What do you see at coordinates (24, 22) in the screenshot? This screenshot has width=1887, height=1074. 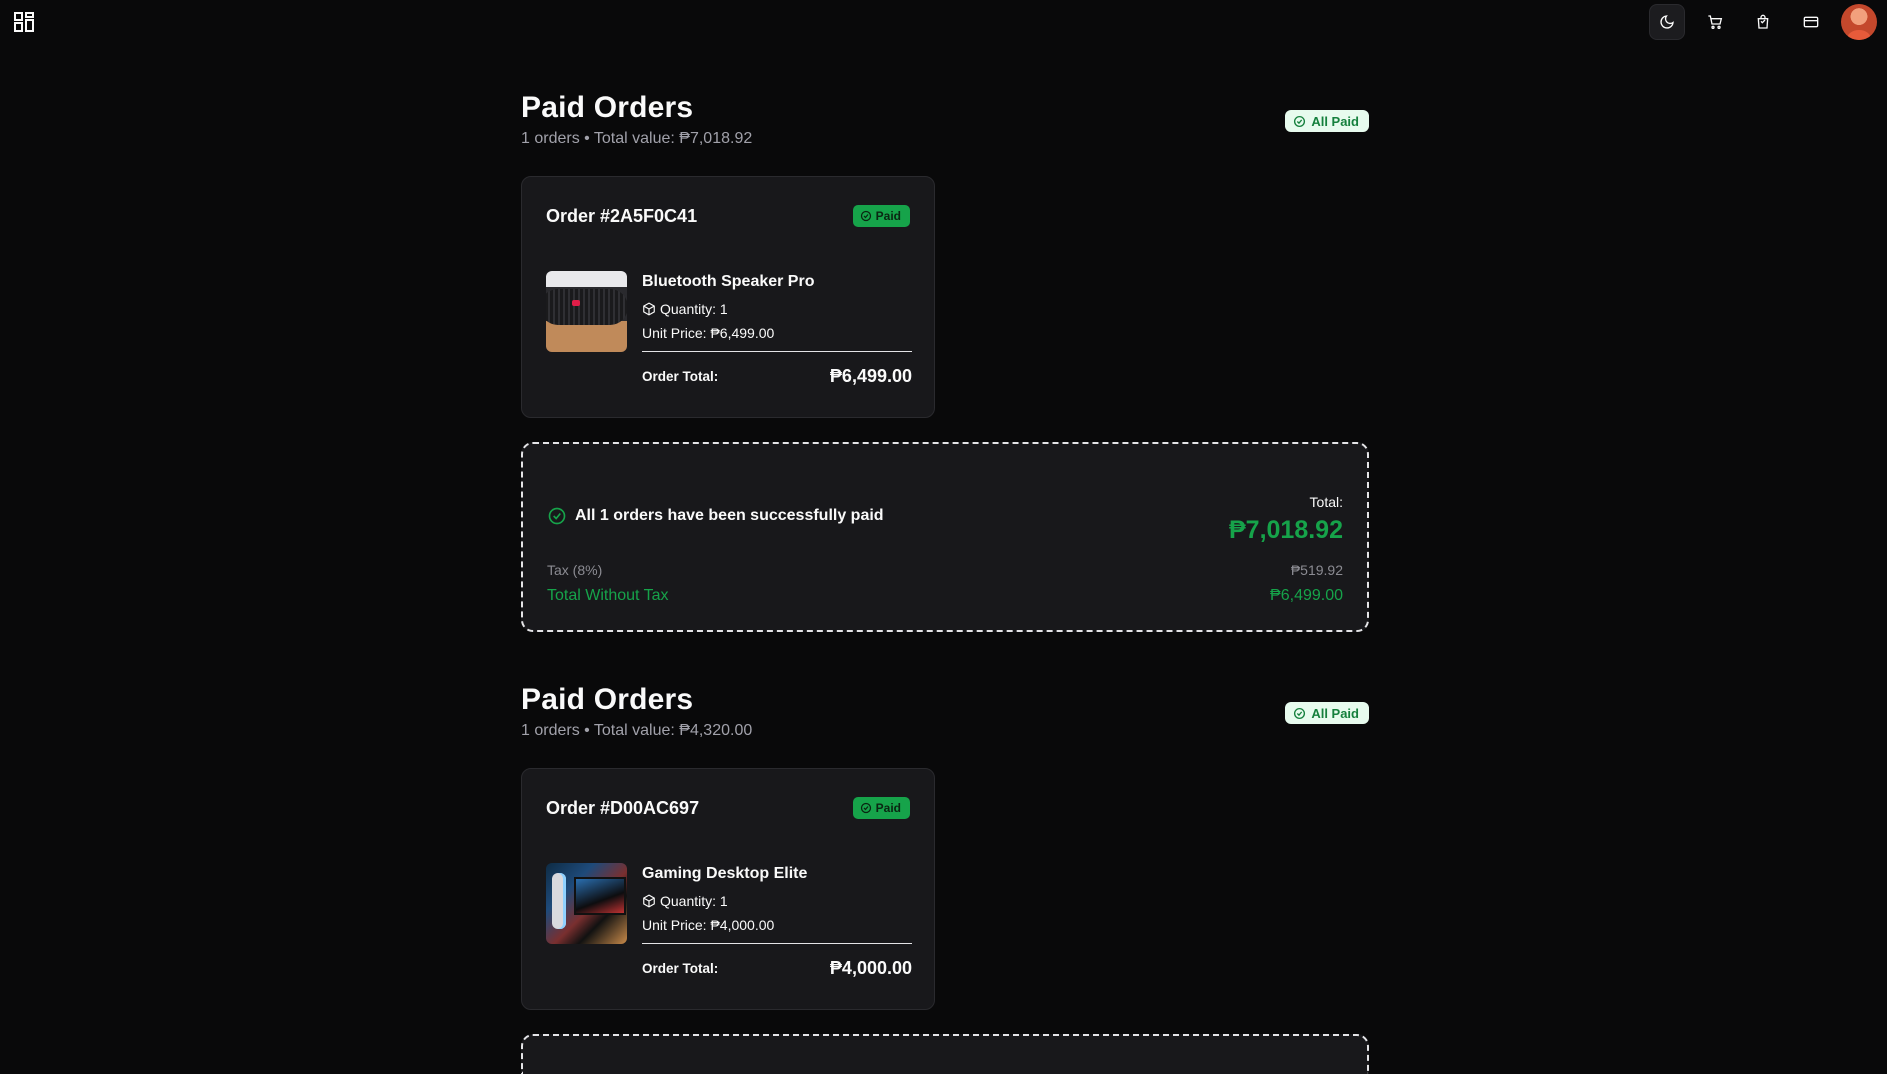 I see `grid-menu-icon` at bounding box center [24, 22].